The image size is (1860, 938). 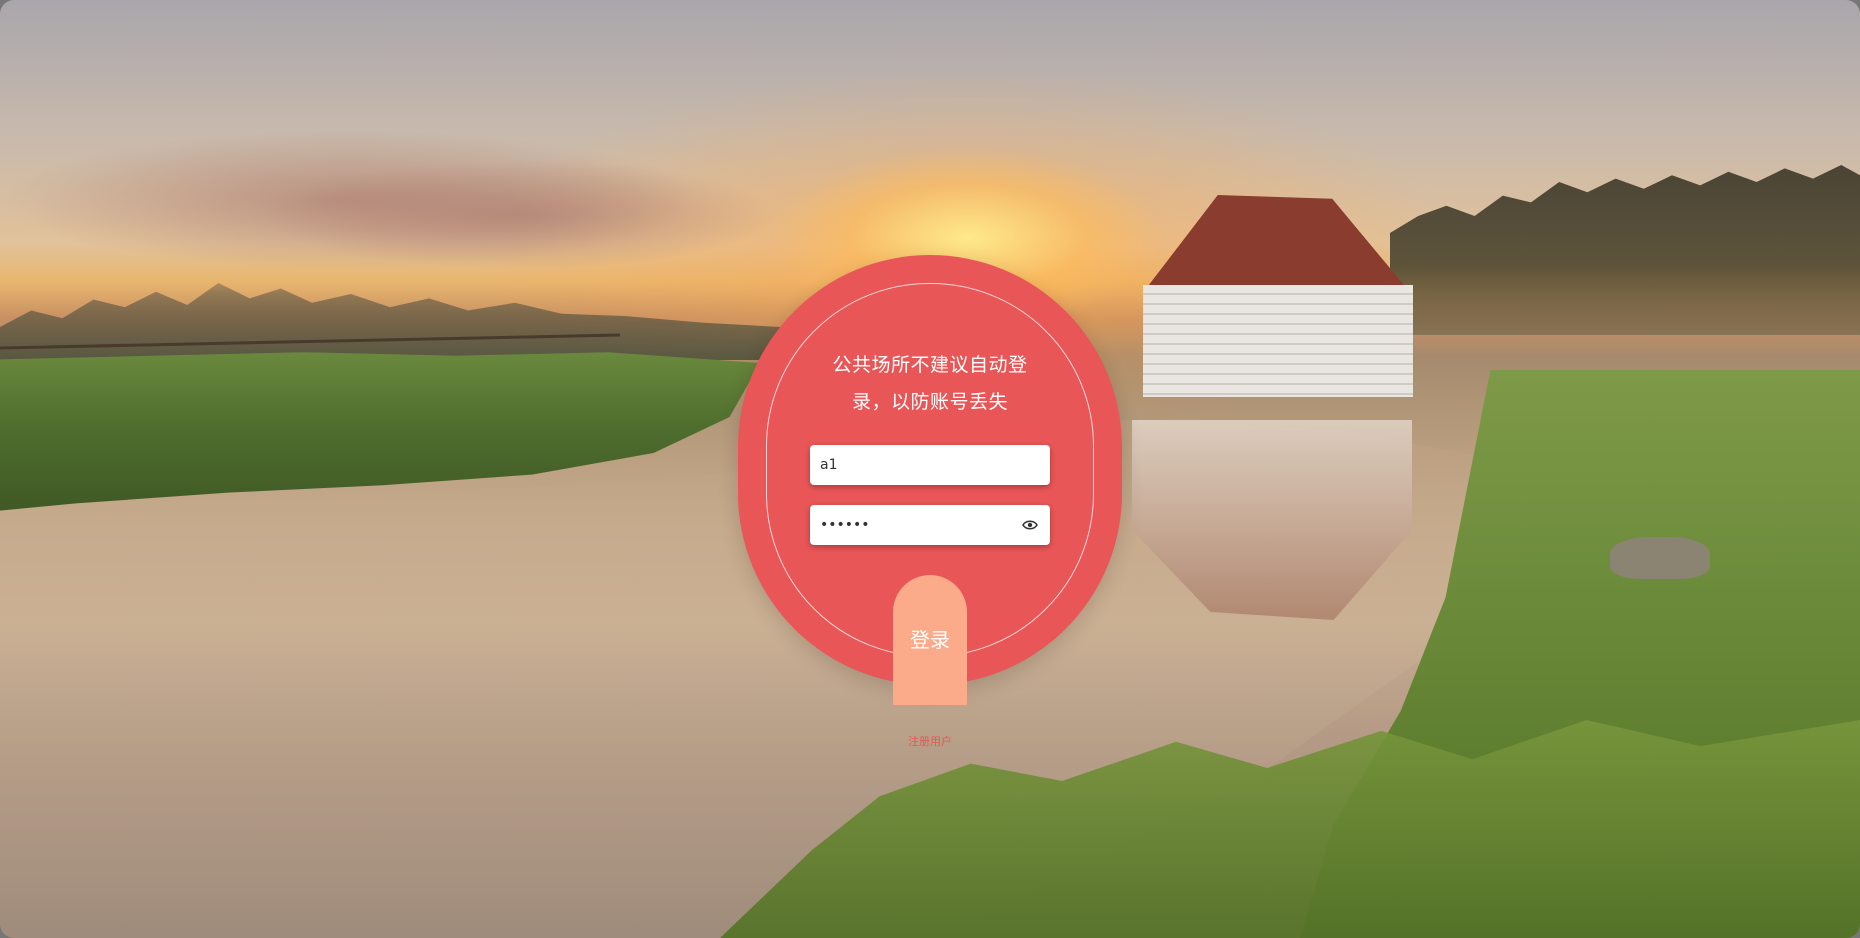 I want to click on eye-icon, so click(x=1030, y=525).